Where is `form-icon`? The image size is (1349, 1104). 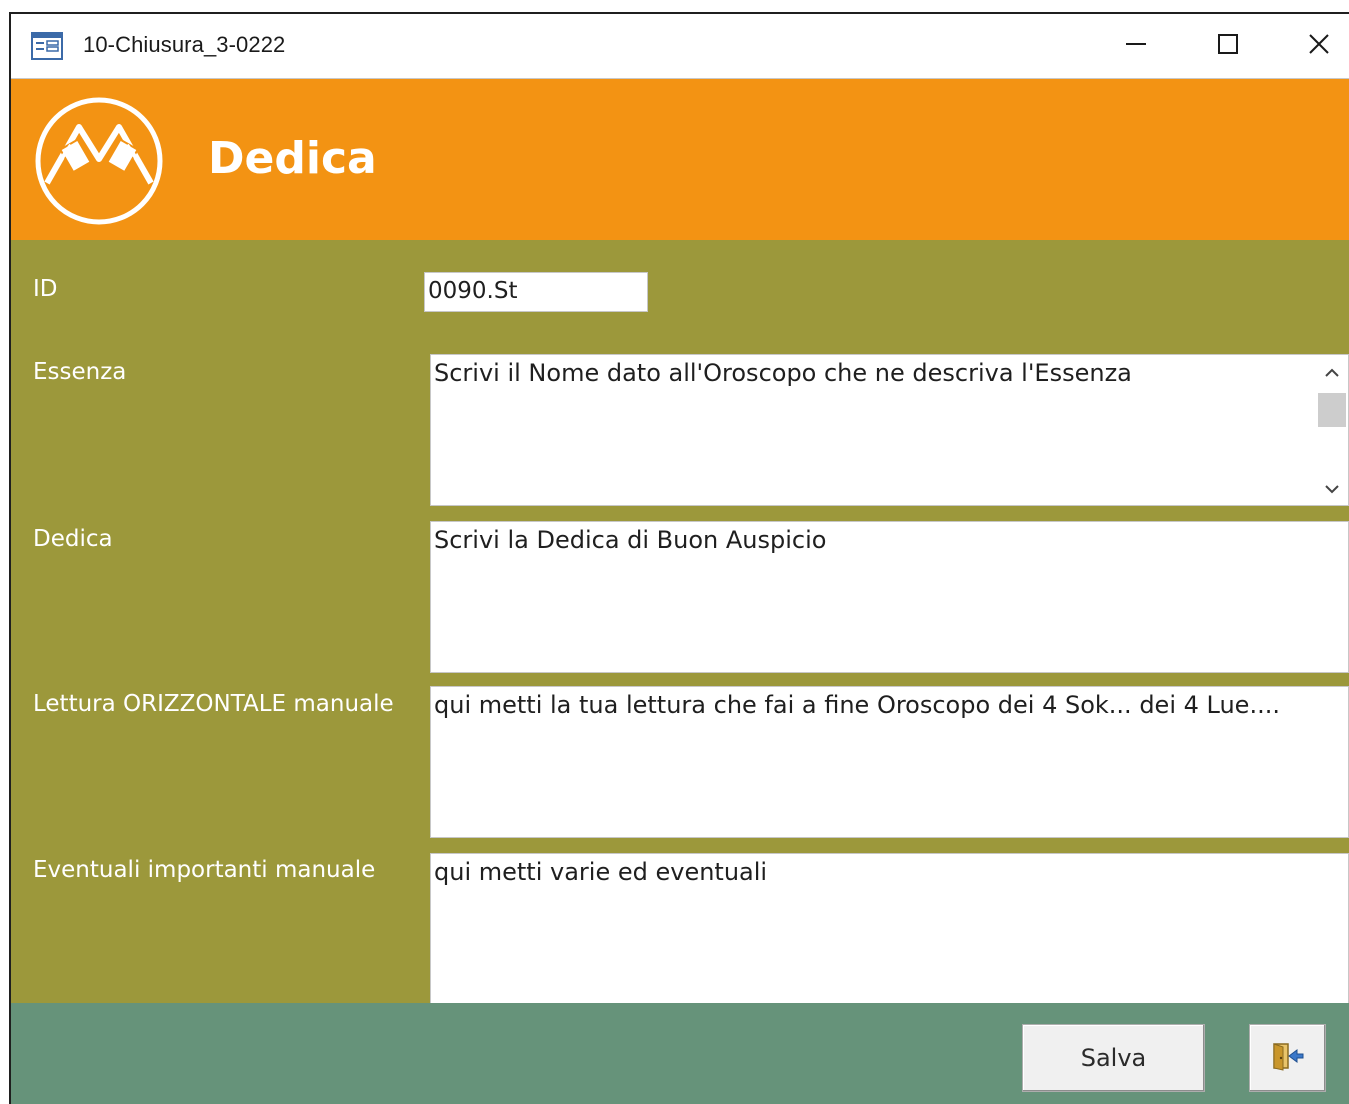
form-icon is located at coordinates (47, 46).